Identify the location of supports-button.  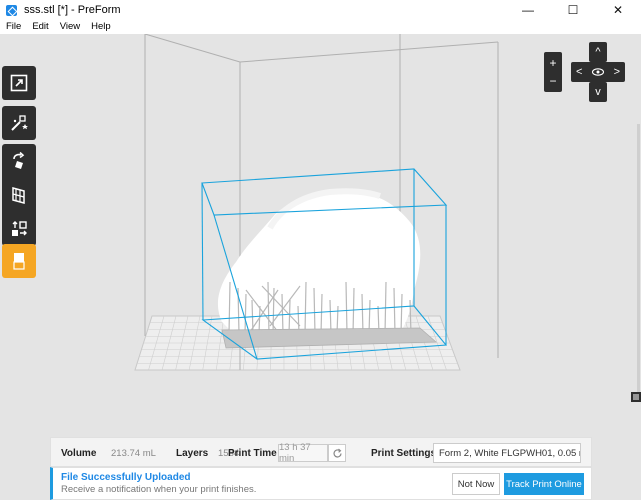
(19, 195).